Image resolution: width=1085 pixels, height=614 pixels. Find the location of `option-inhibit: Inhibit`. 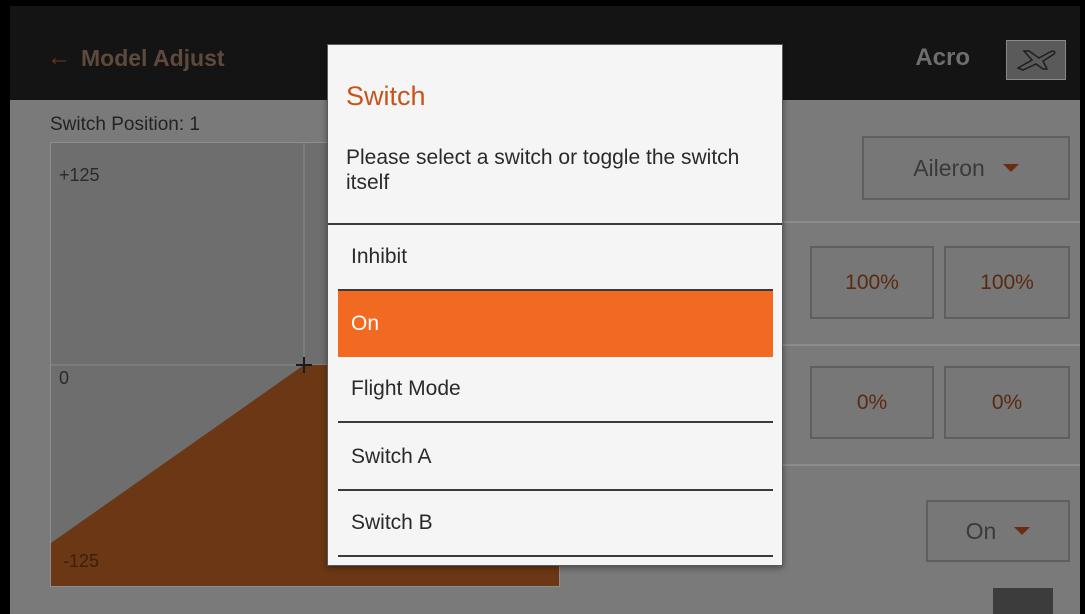

option-inhibit: Inhibit is located at coordinates (555, 258).